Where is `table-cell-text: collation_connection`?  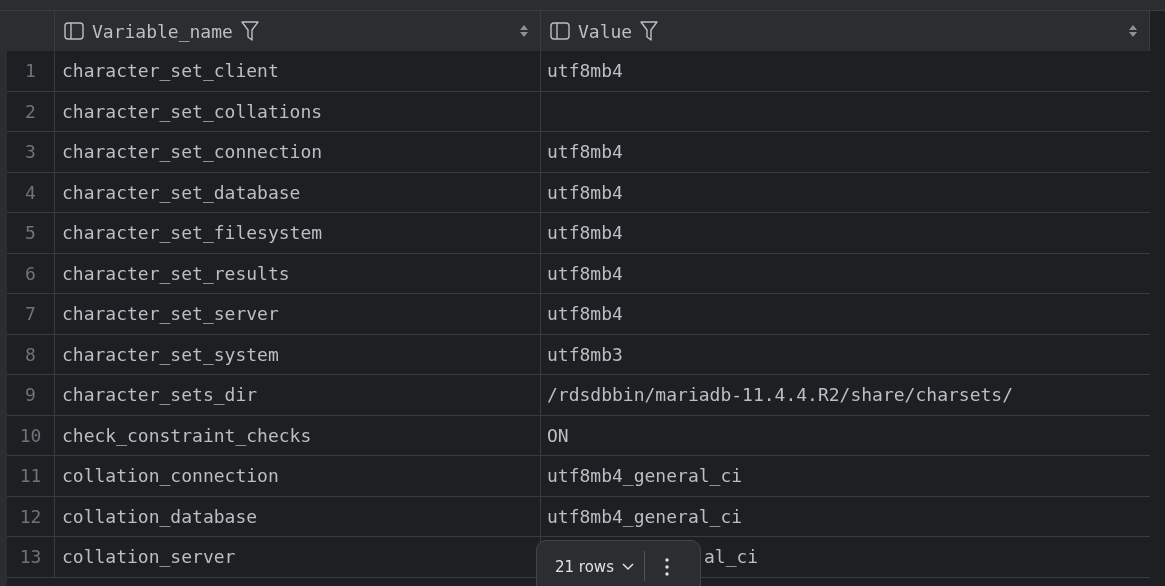
table-cell-text: collation_connection is located at coordinates (170, 476).